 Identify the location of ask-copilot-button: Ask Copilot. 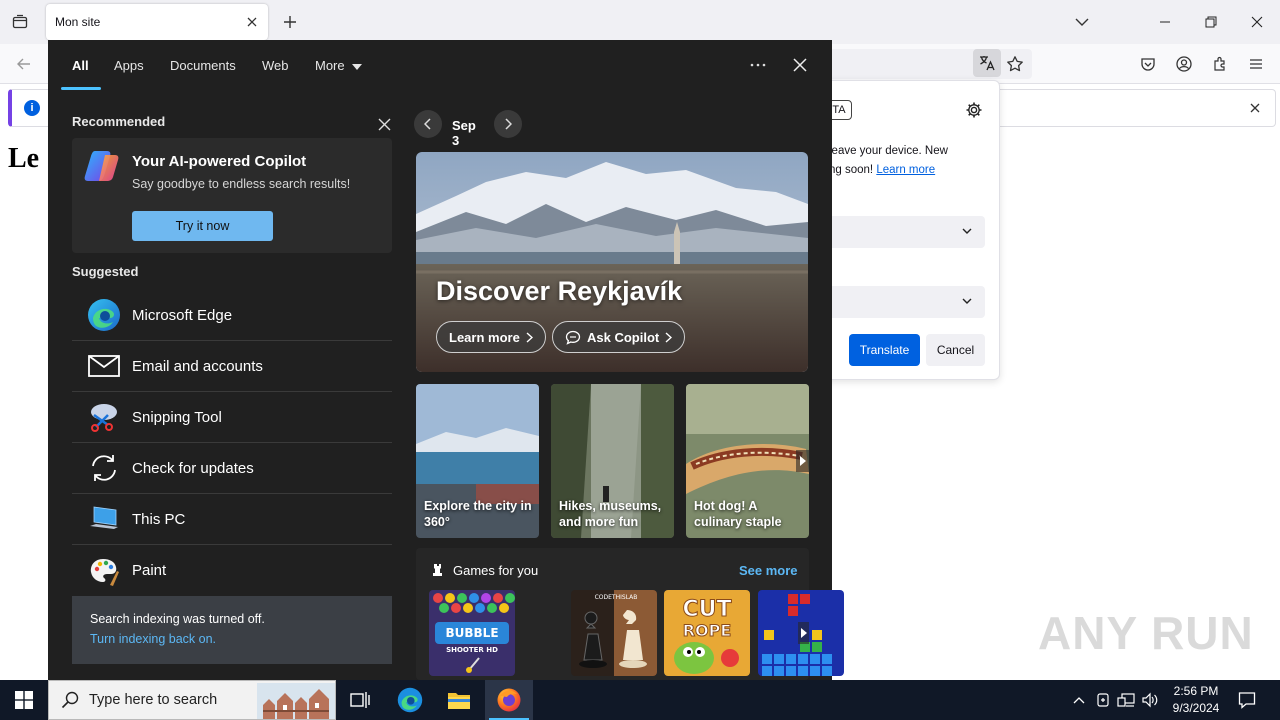
(619, 337).